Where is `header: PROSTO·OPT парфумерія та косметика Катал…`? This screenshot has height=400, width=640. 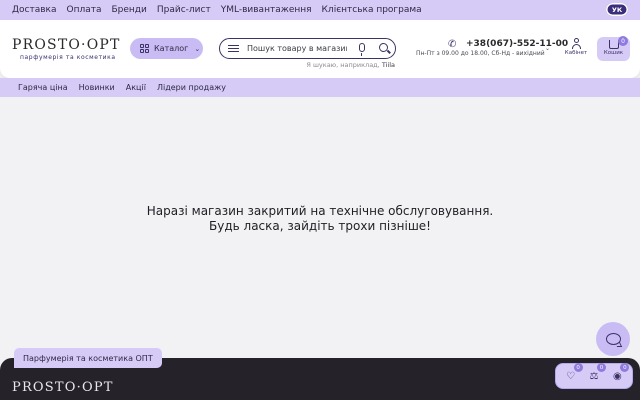
header: PROSTO·OPT парфумерія та косметика Катал… is located at coordinates (320, 49).